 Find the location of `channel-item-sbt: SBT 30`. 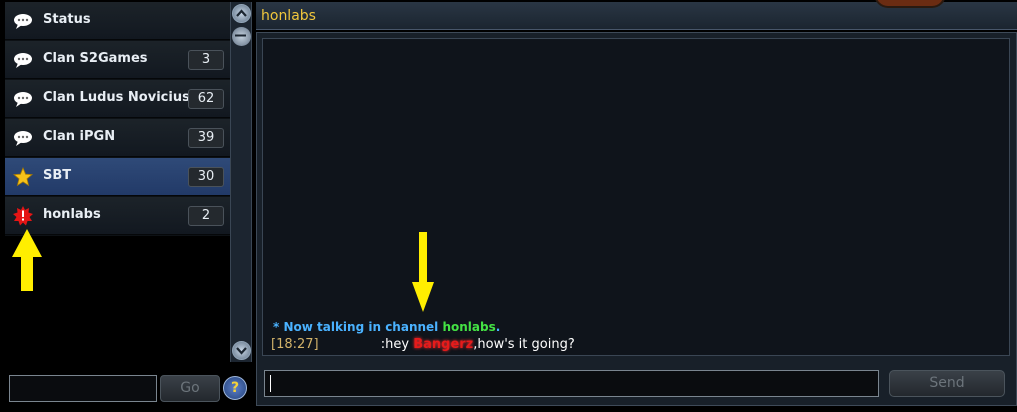

channel-item-sbt: SBT 30 is located at coordinates (117, 177).